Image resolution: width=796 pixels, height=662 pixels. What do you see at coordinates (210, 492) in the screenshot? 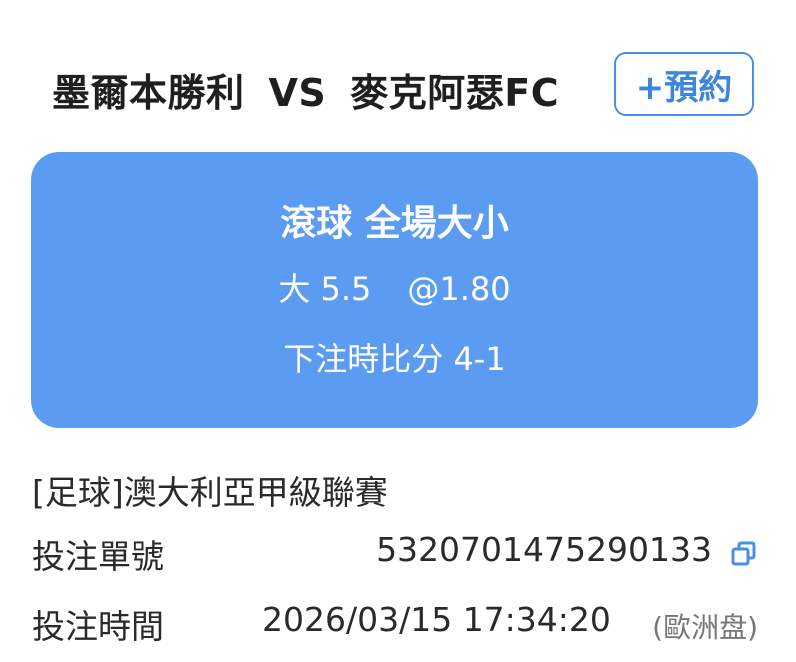
I see `league-name: [足球]澳大利亞甲級聯賽` at bounding box center [210, 492].